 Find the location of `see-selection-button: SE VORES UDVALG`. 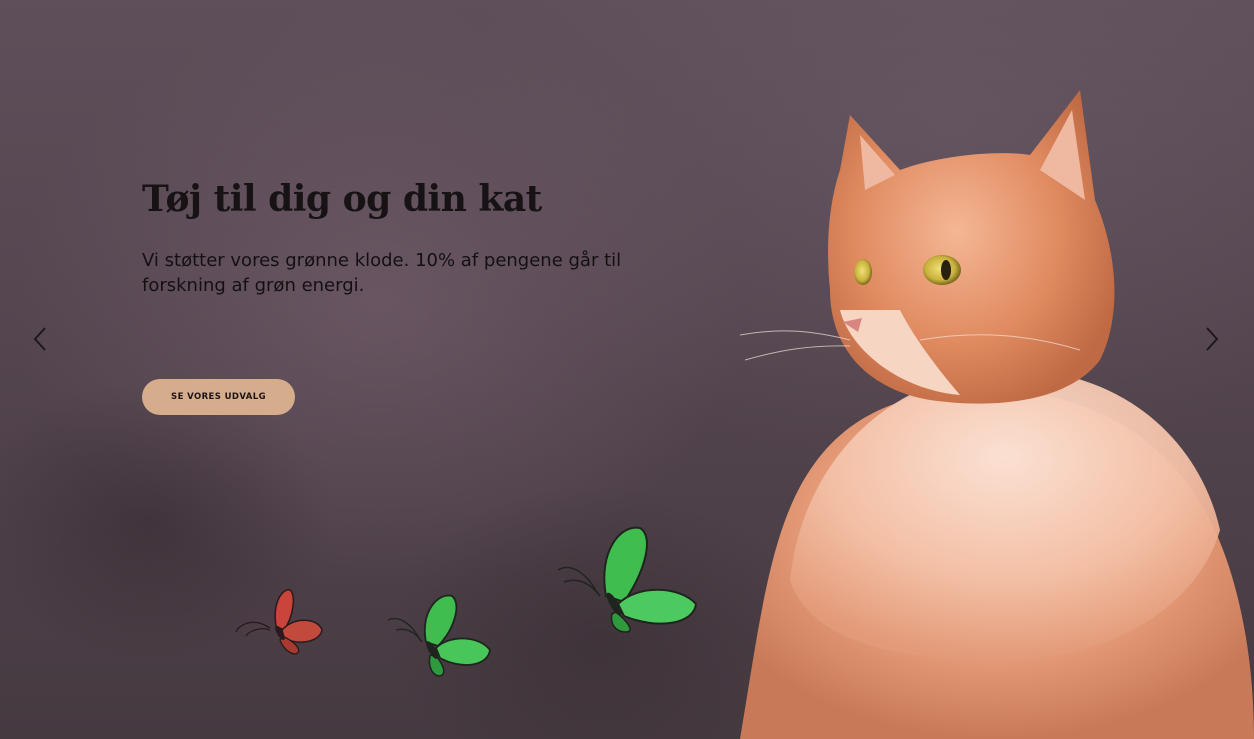

see-selection-button: SE VORES UDVALG is located at coordinates (218, 397).